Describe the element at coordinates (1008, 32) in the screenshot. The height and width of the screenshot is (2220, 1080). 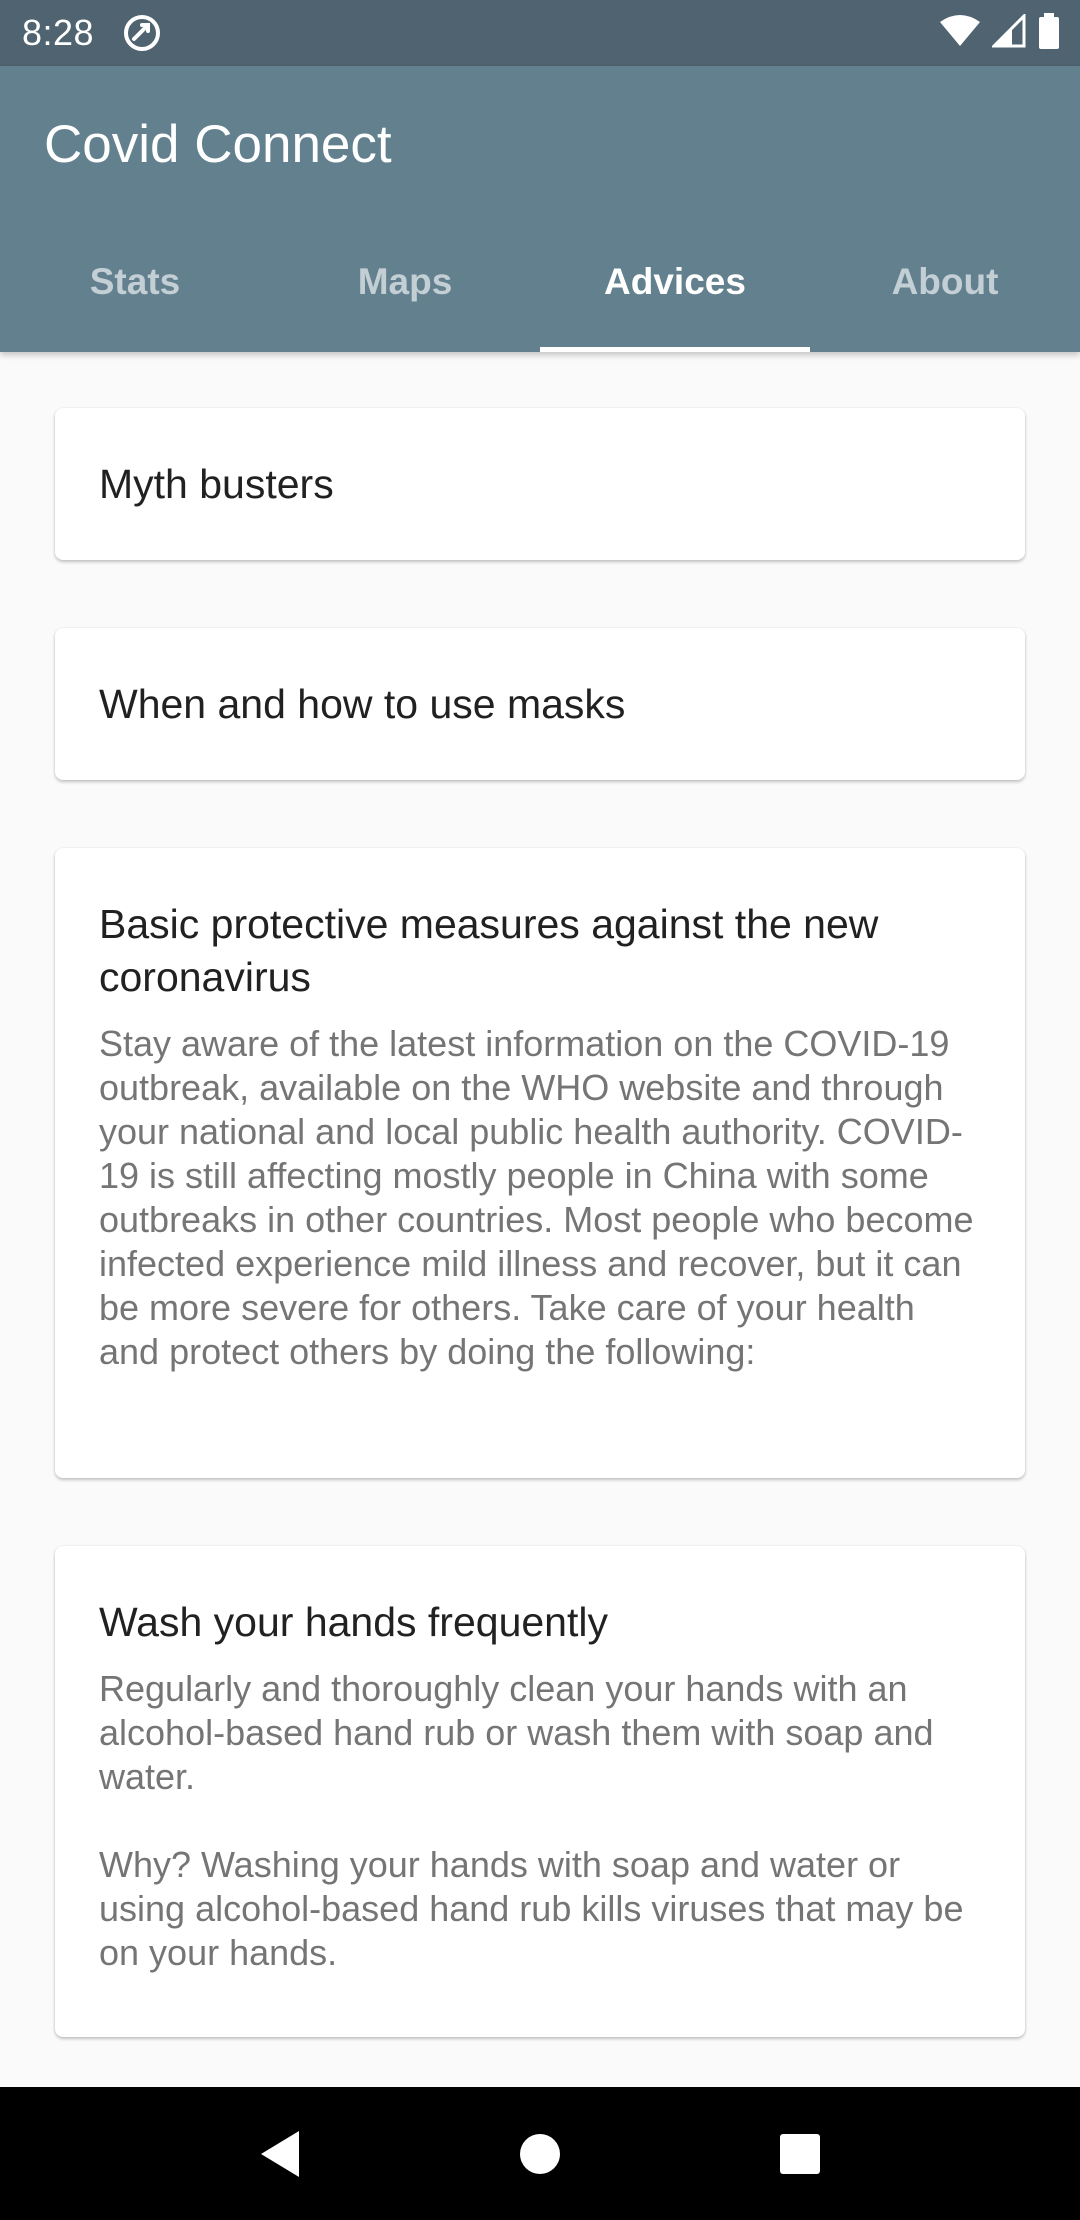
I see `signal-icon` at that location.